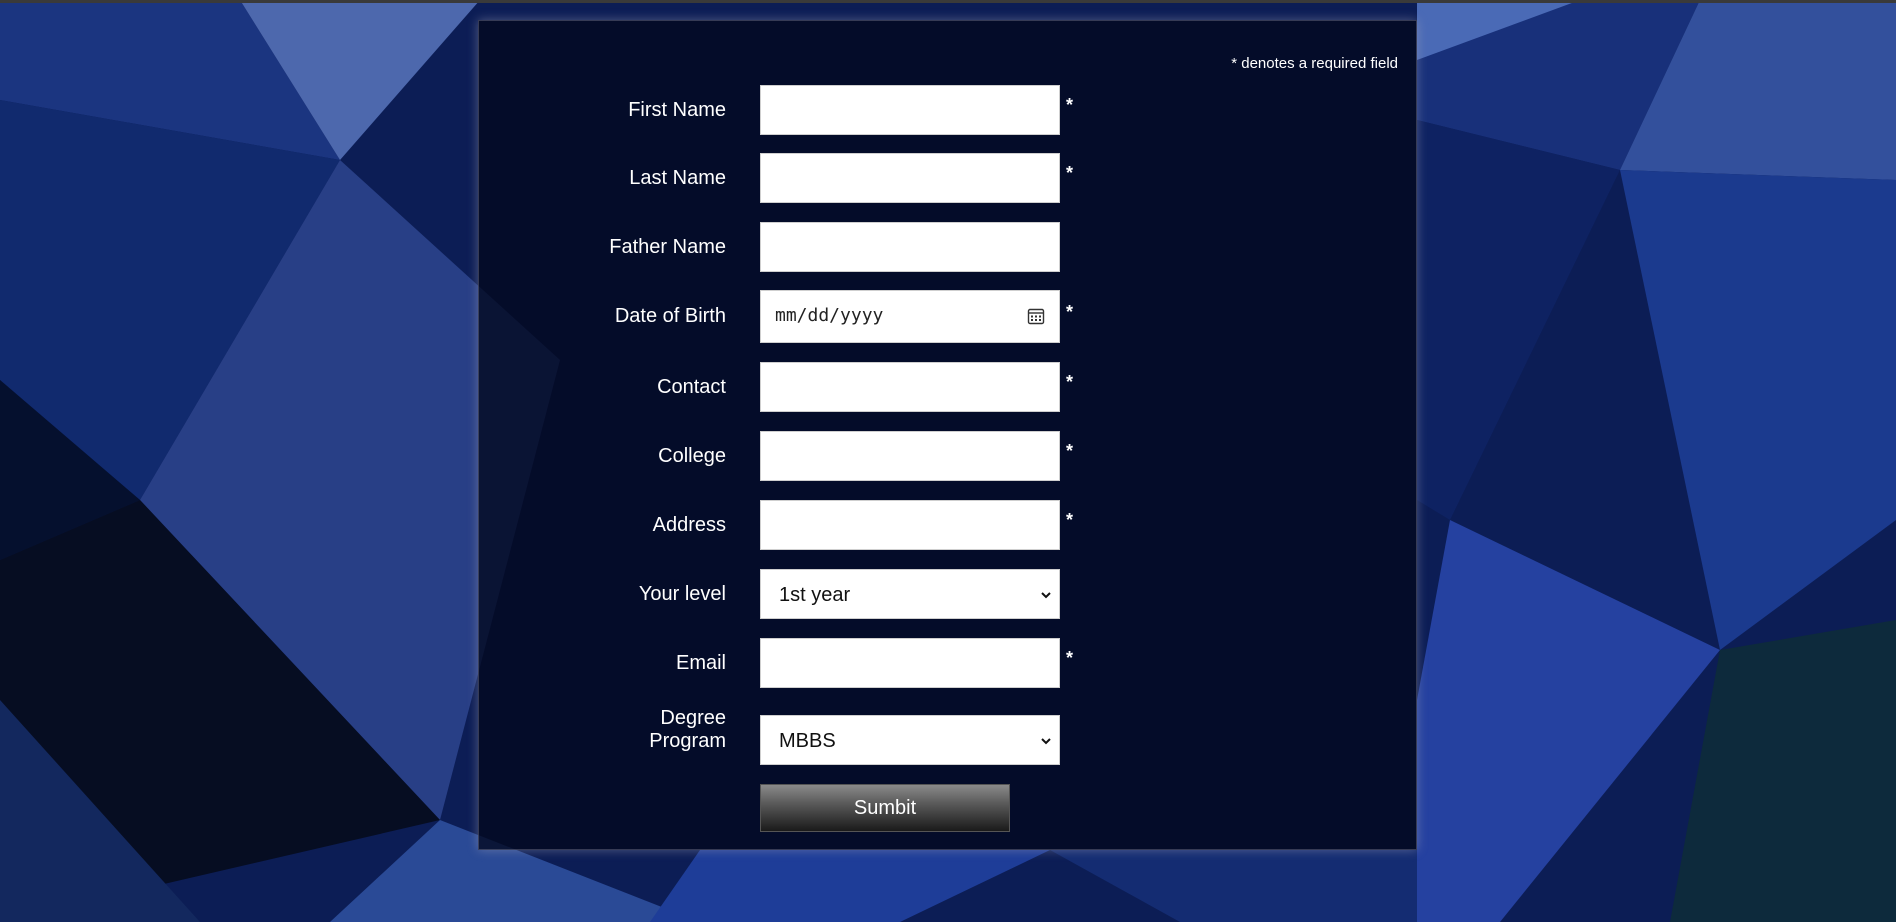 Image resolution: width=1896 pixels, height=922 pixels. What do you see at coordinates (829, 315) in the screenshot?
I see `date-placeholder: mm/dd/yyyy` at bounding box center [829, 315].